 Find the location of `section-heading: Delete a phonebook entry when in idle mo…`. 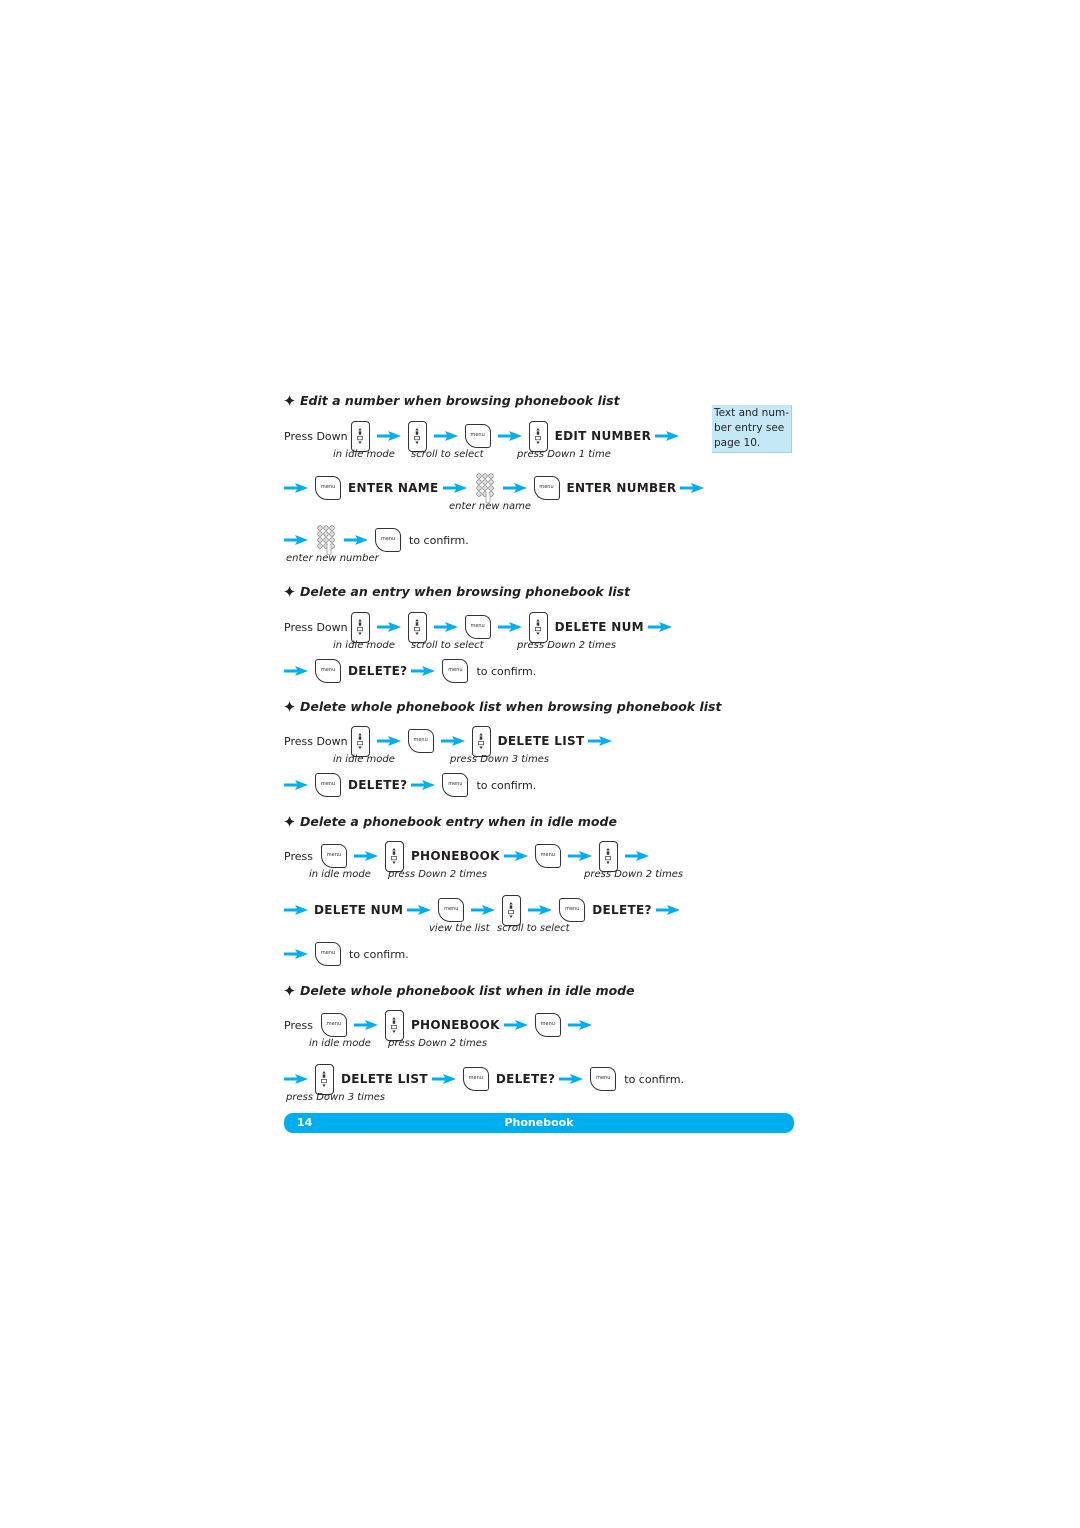

section-heading: Delete a phonebook entry when in idle mo… is located at coordinates (450, 821).